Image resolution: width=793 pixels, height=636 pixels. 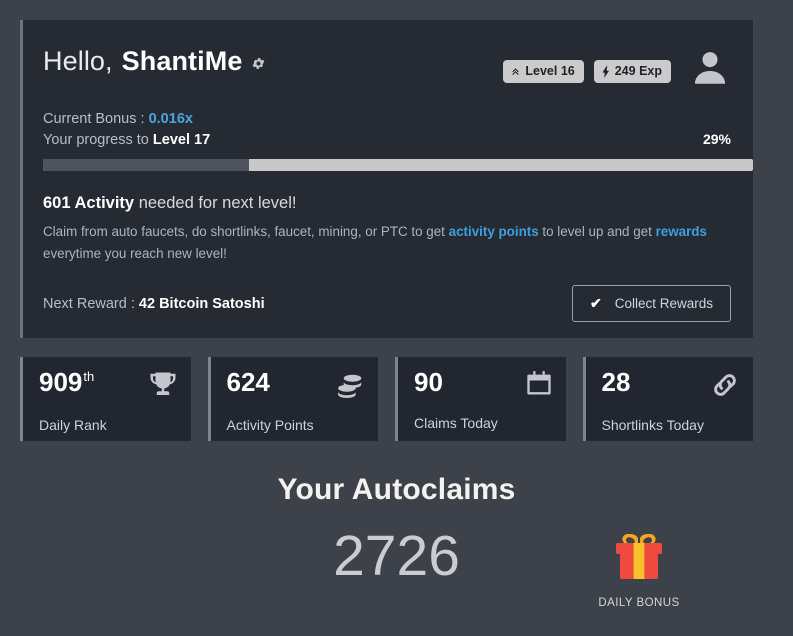 I want to click on stat-value-number: 624, so click(x=248, y=382).